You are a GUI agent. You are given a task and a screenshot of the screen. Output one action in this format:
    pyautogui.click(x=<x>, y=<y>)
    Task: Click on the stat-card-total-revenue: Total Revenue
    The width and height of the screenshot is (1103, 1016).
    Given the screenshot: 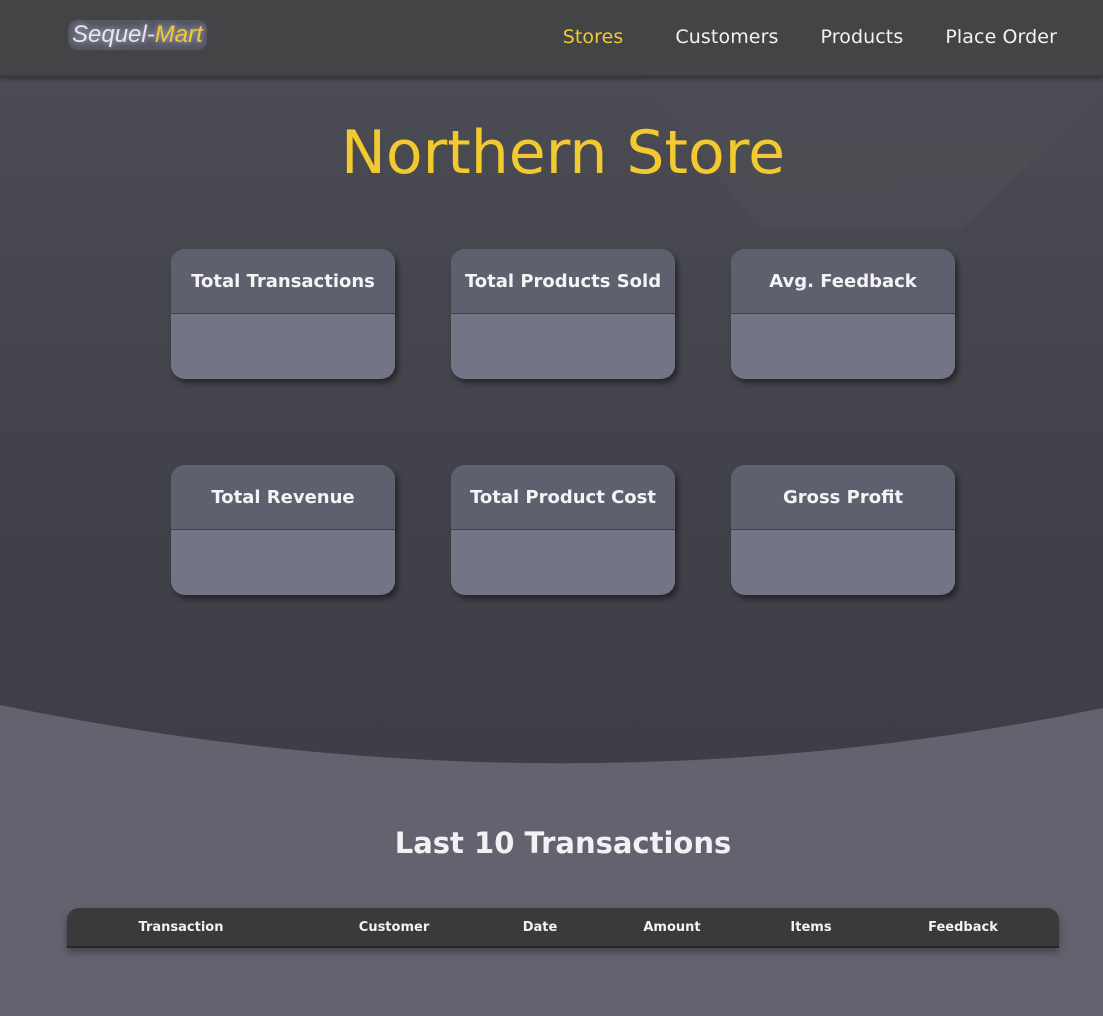 What is the action you would take?
    pyautogui.click(x=283, y=530)
    